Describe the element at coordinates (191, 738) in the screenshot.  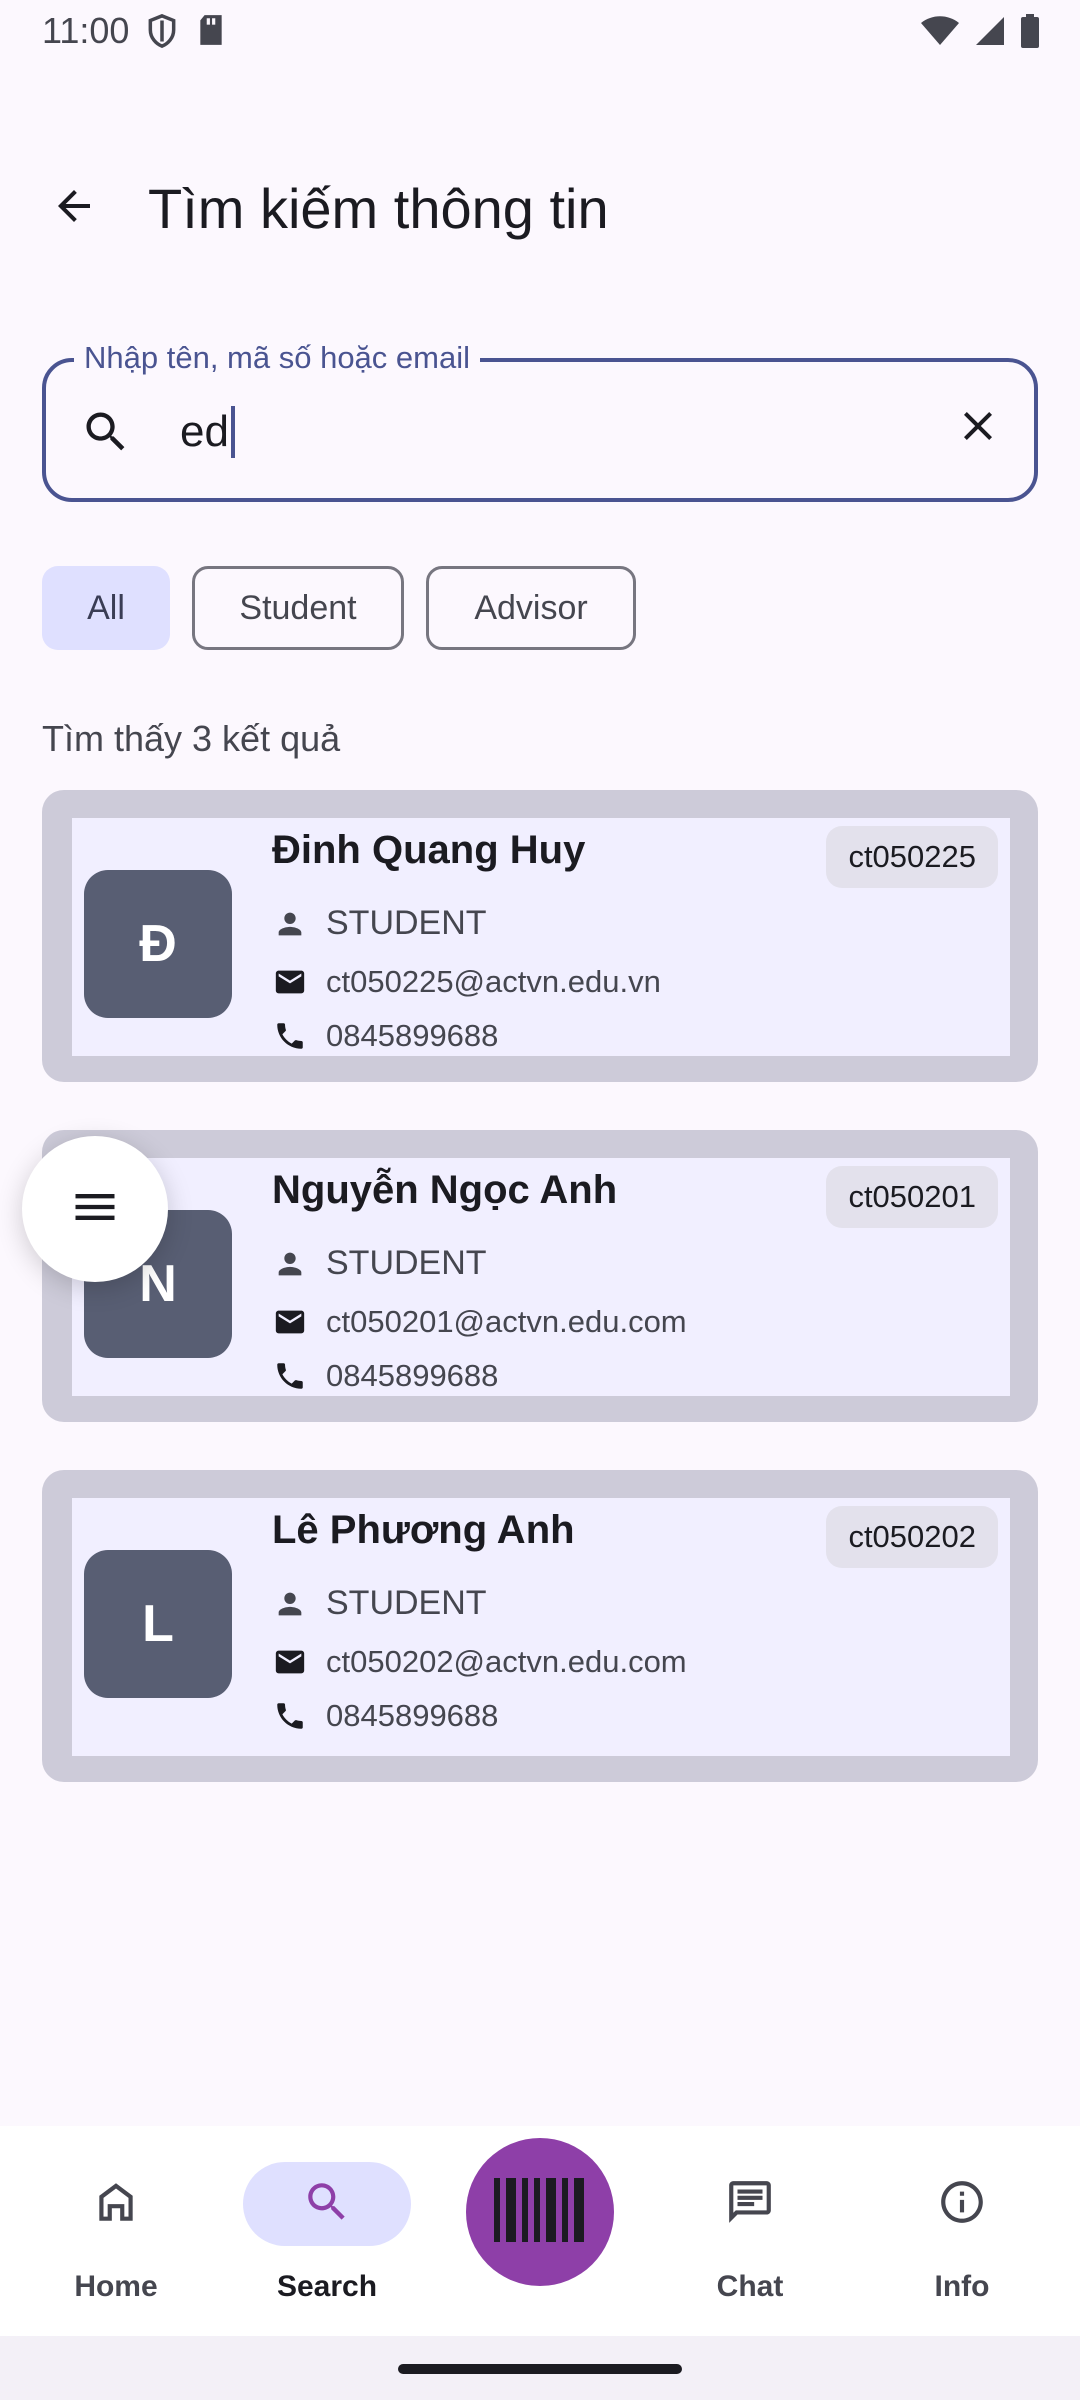
I see `result-count: Tìm thấy 3 kết quả` at that location.